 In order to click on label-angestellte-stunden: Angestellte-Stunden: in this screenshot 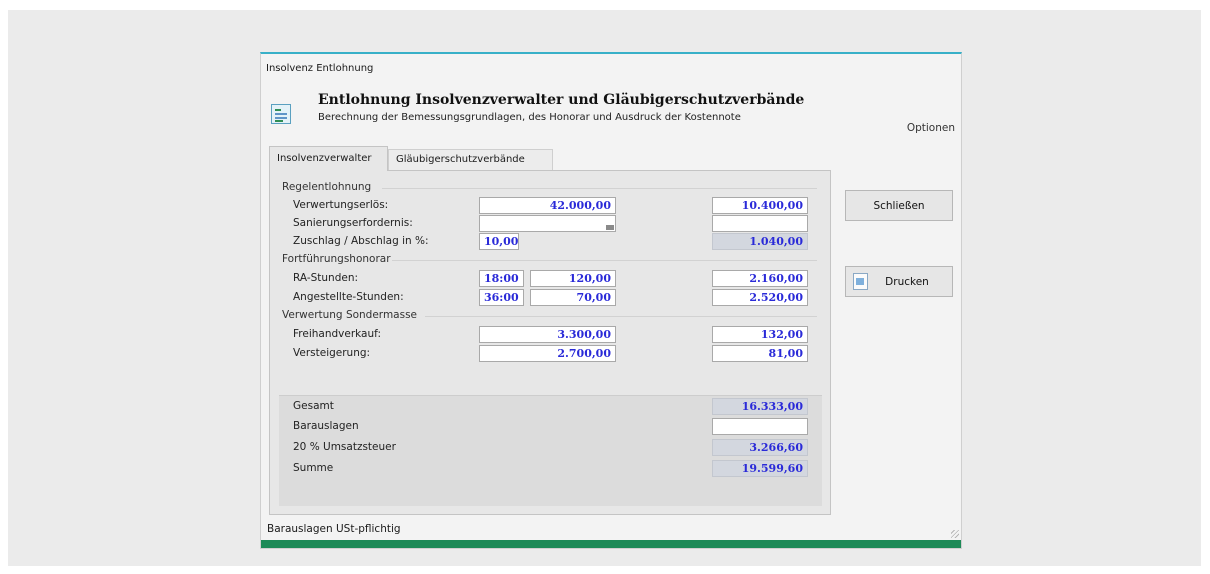, I will do `click(348, 297)`.